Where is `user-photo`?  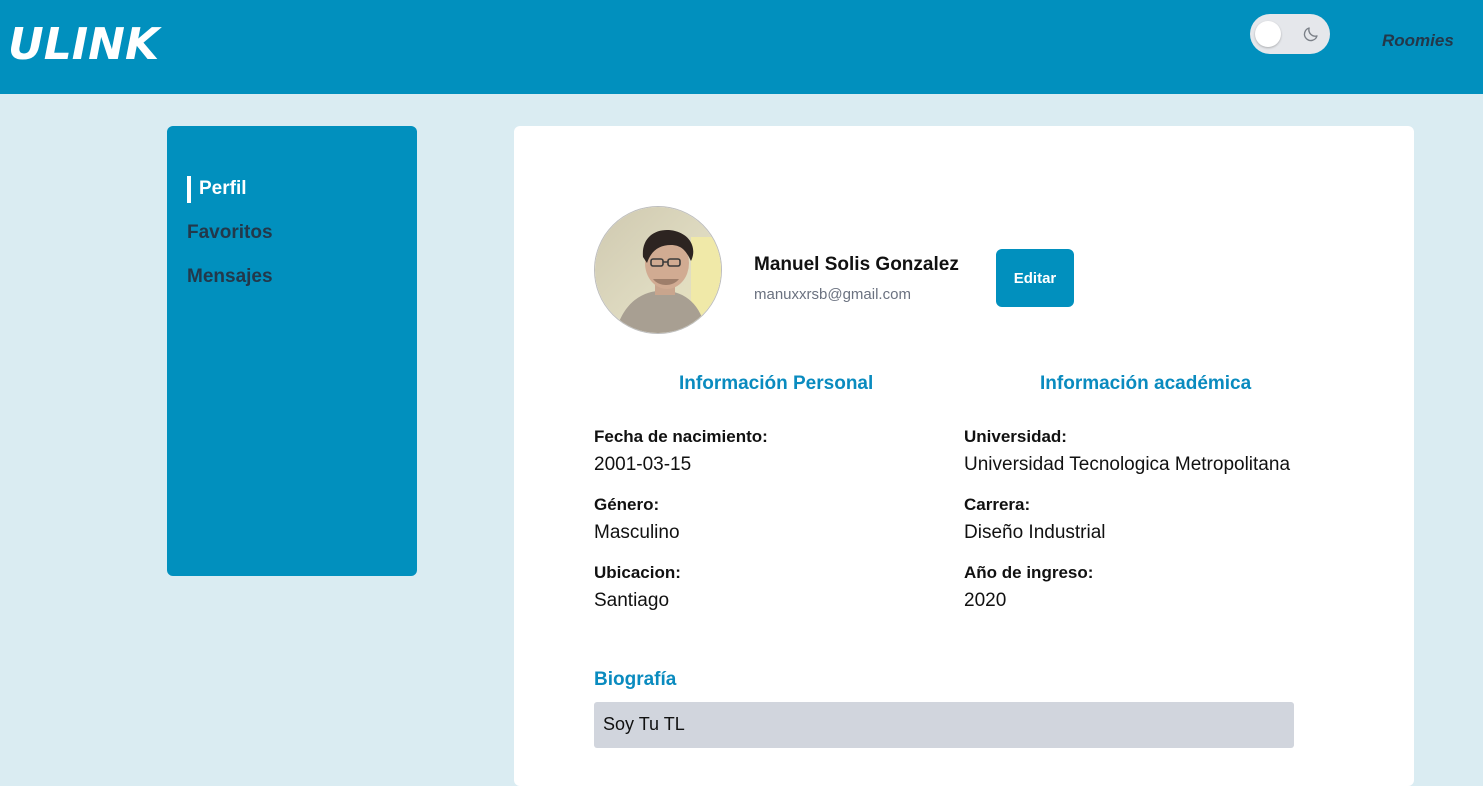 user-photo is located at coordinates (658, 270).